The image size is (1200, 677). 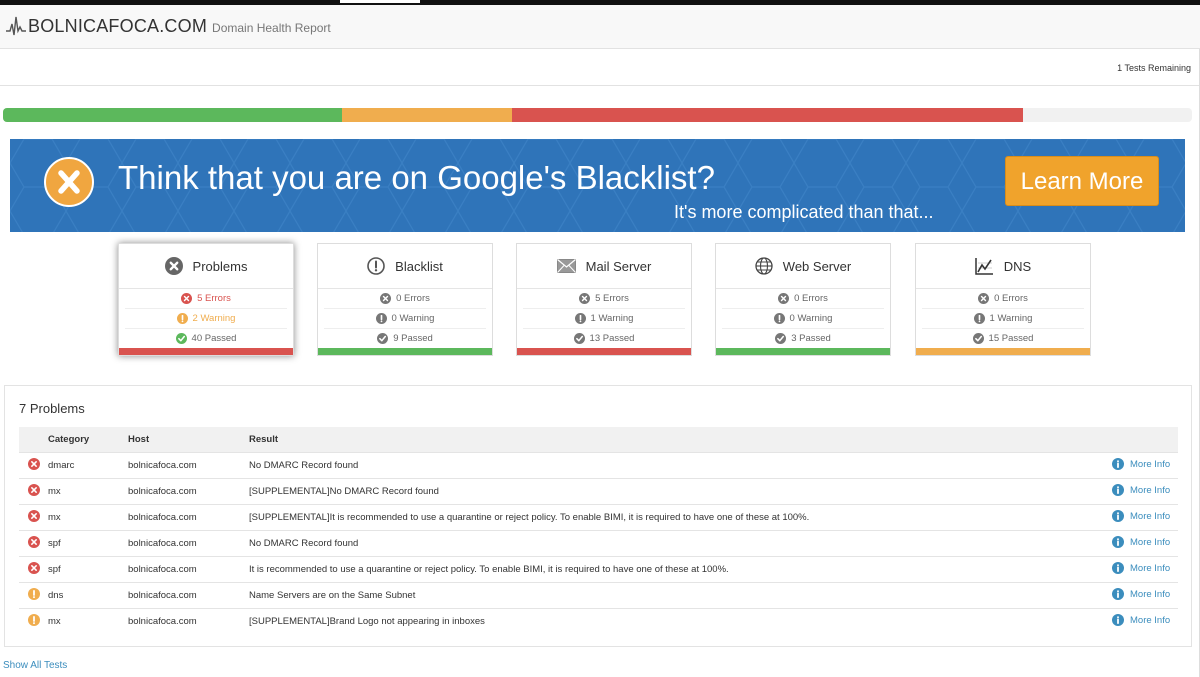 I want to click on row-result: Name Servers are on the Same Subnet, so click(x=680, y=595).